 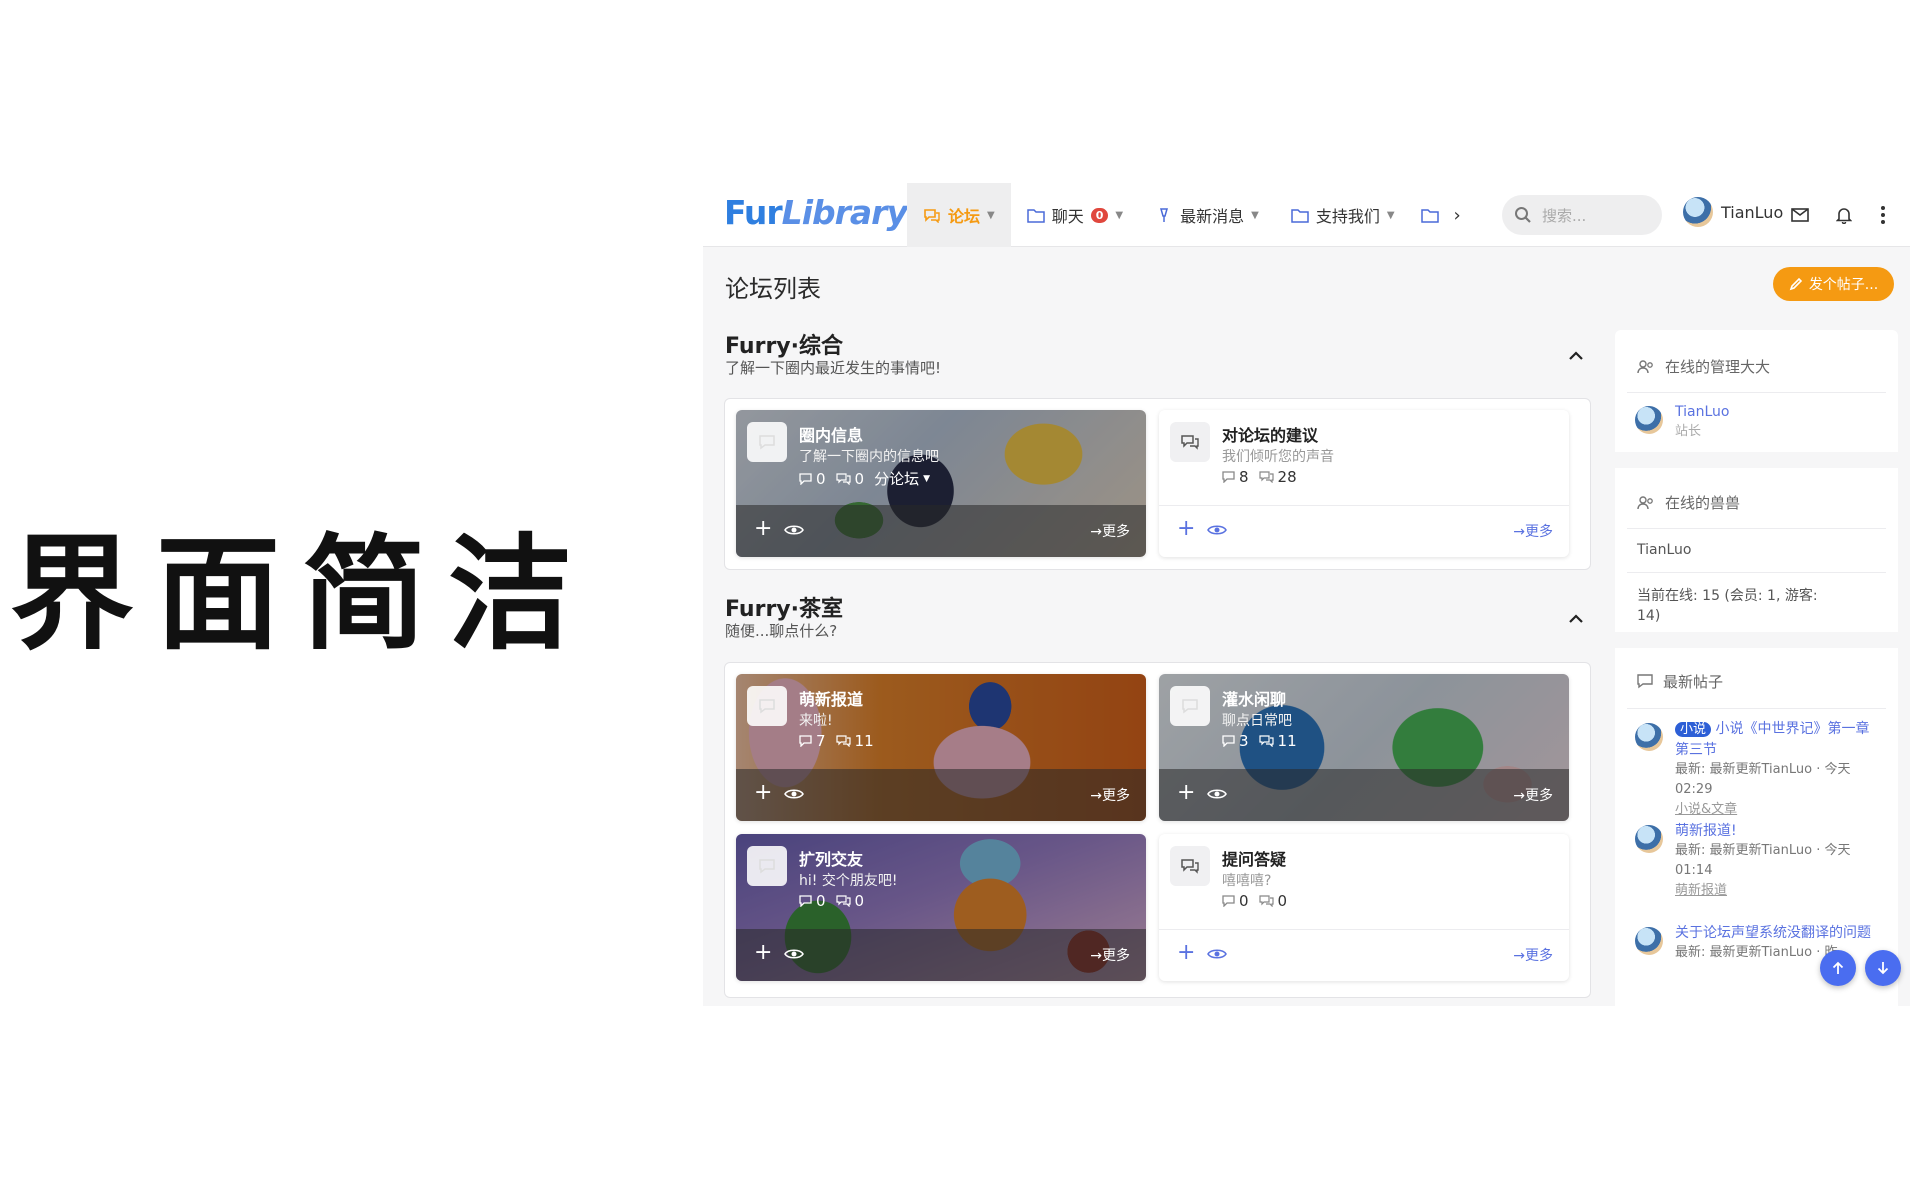 I want to click on forum-description: 聊点日常吧, so click(x=1257, y=721).